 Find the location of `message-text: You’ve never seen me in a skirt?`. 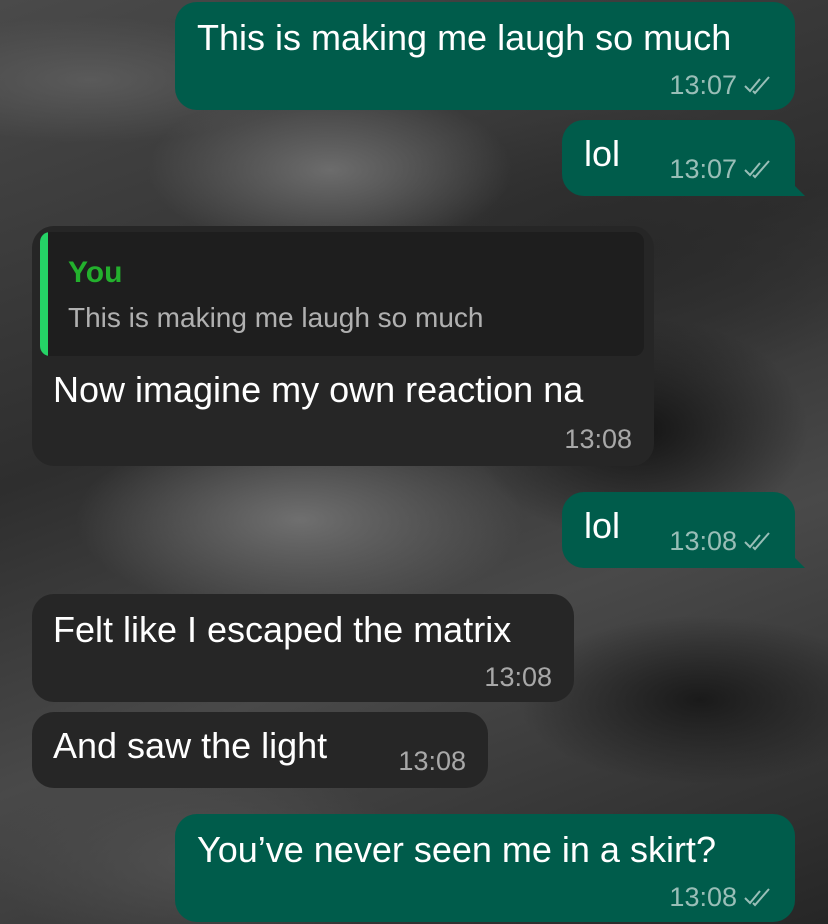

message-text: You’ve never seen me in a skirt? is located at coordinates (456, 849).